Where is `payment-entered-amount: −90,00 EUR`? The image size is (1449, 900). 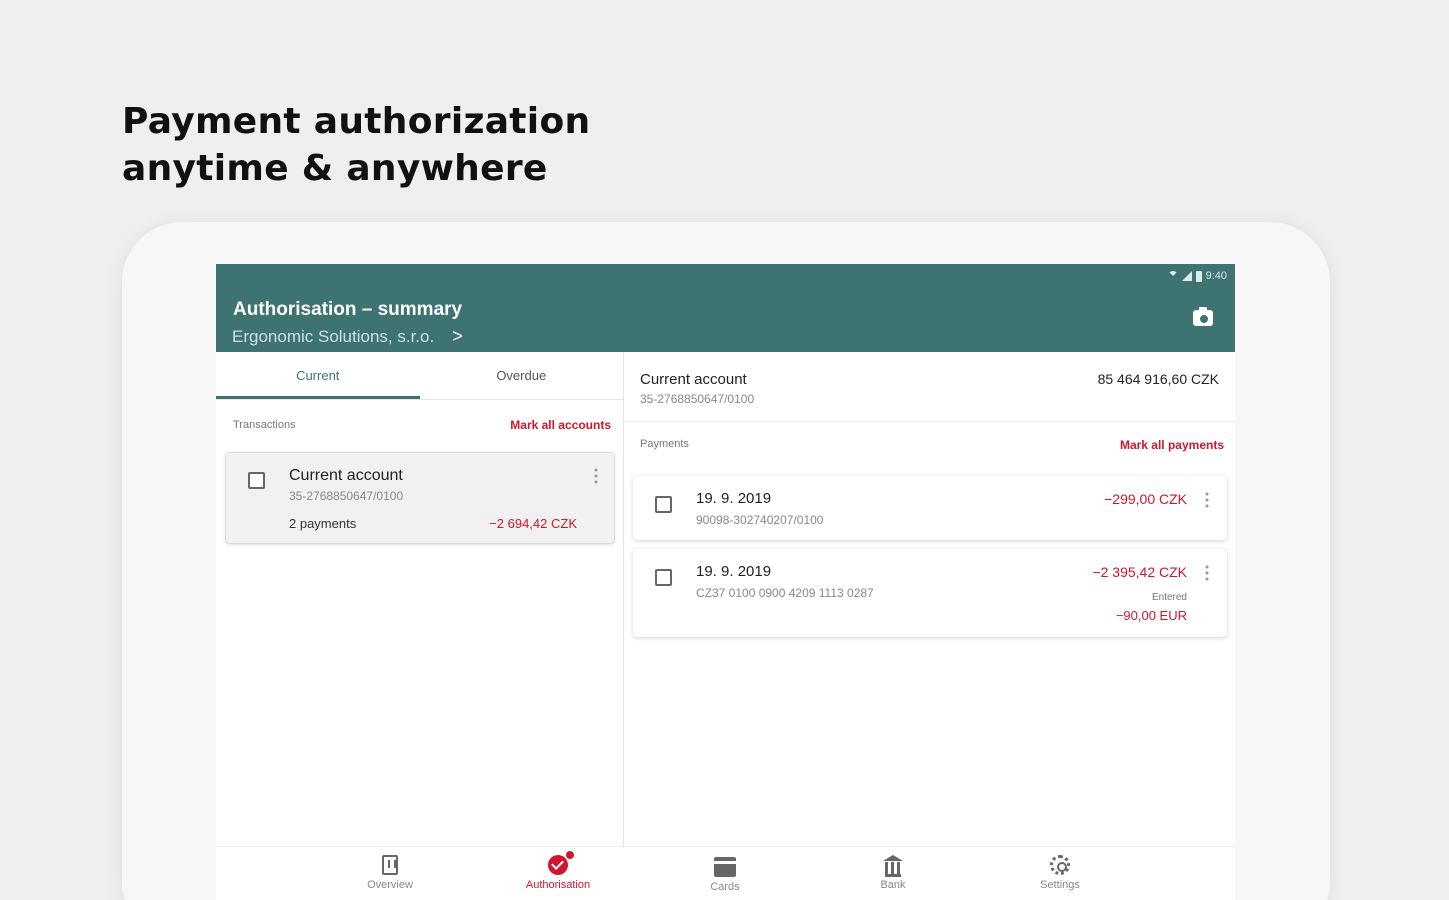 payment-entered-amount: −90,00 EUR is located at coordinates (1151, 615).